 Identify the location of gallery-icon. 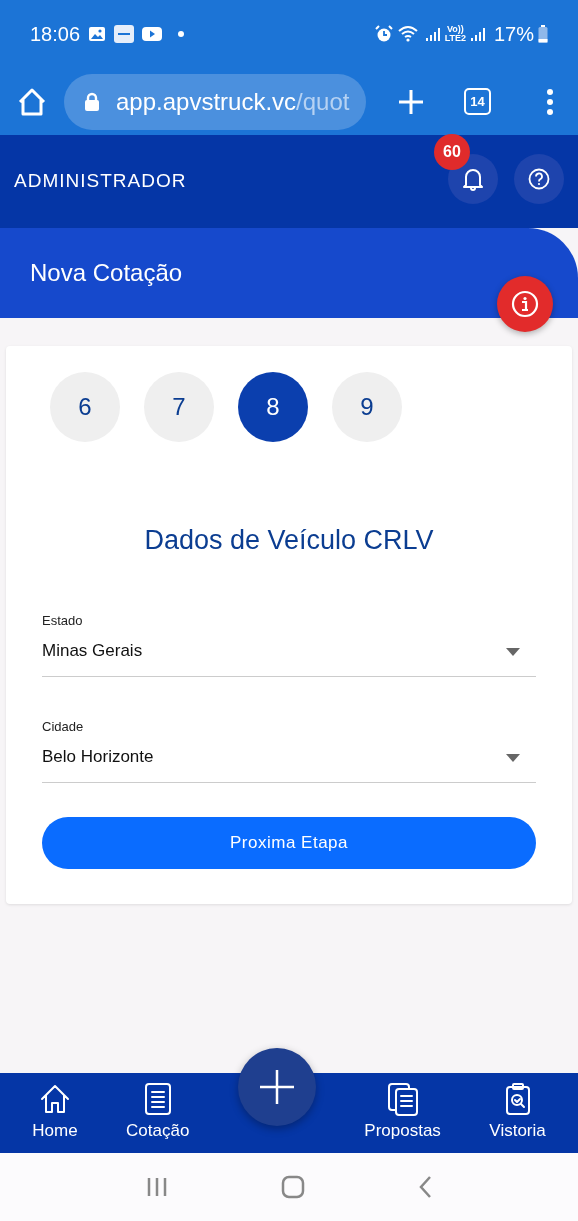
(97, 34).